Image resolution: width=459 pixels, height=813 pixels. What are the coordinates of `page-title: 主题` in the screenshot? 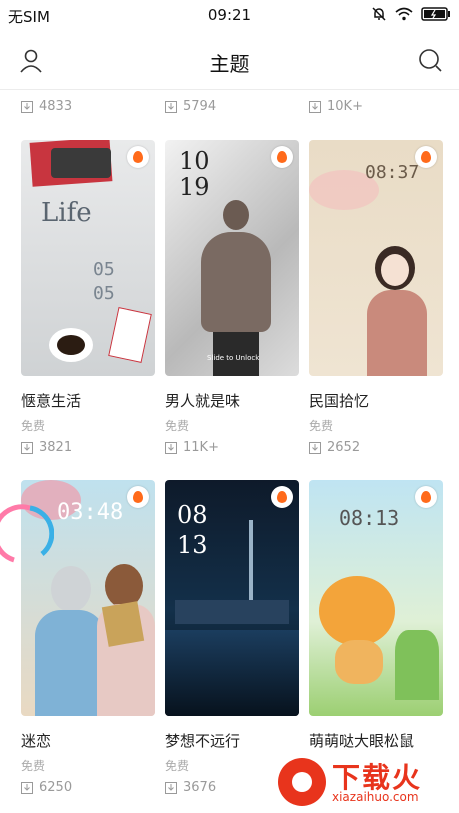 It's located at (229, 64).